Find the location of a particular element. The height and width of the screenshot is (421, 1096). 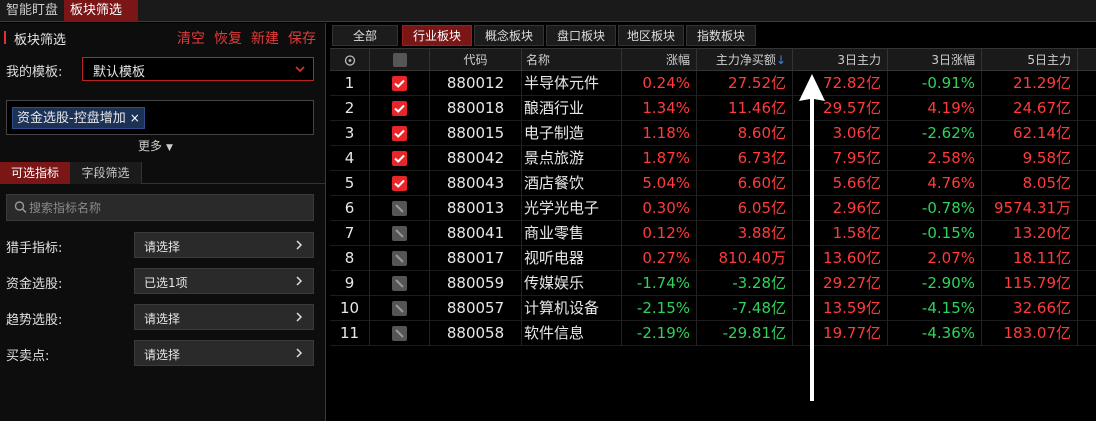

tab-index: 指数板块 is located at coordinates (721, 35).